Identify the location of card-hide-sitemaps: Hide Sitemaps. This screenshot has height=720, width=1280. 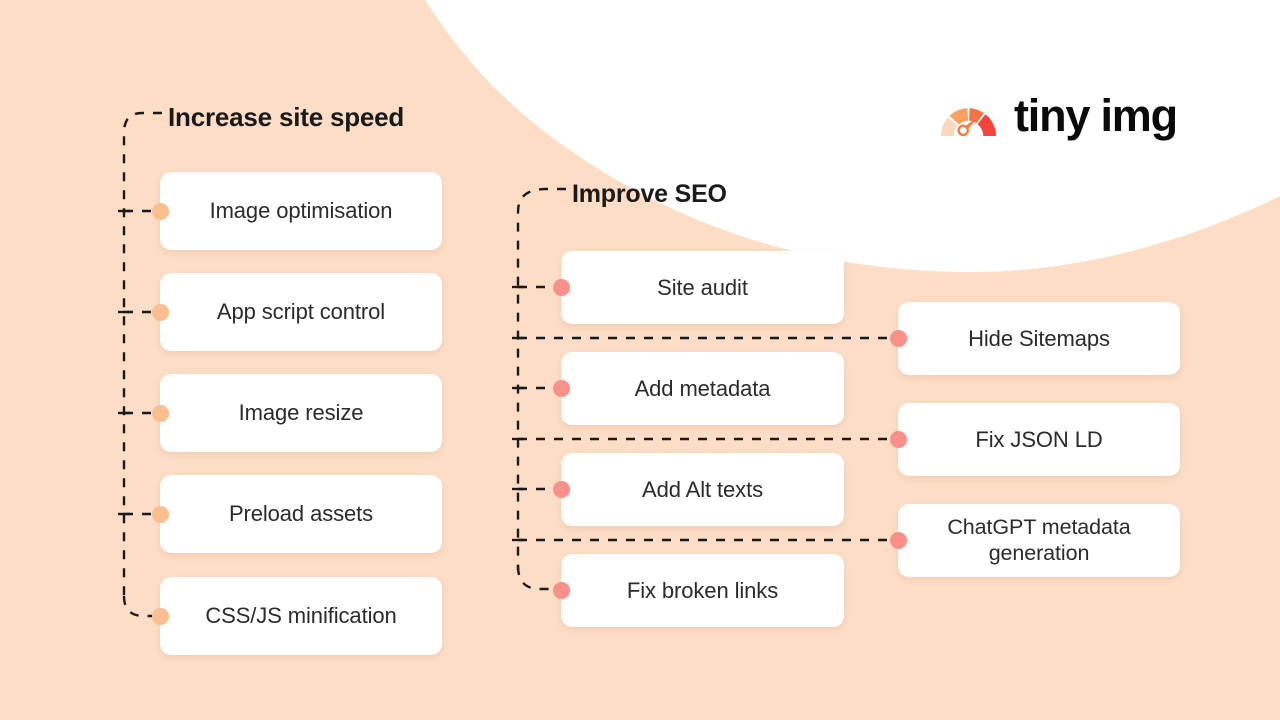
(1039, 338).